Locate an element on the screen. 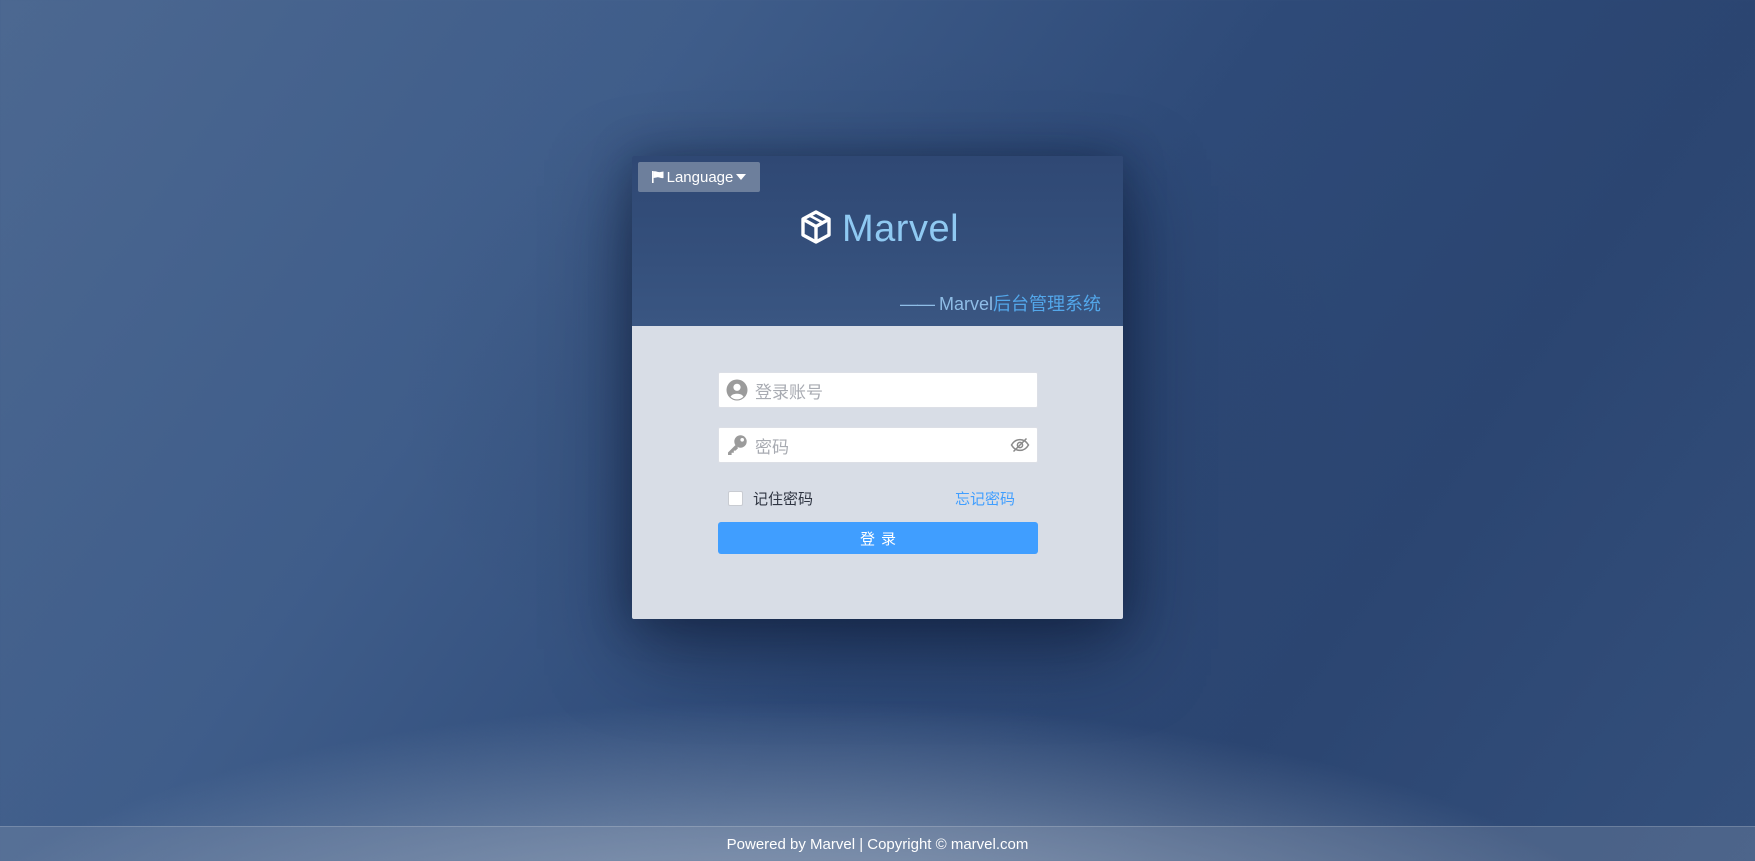 The height and width of the screenshot is (861, 1755). username-field: 登录账号 is located at coordinates (878, 390).